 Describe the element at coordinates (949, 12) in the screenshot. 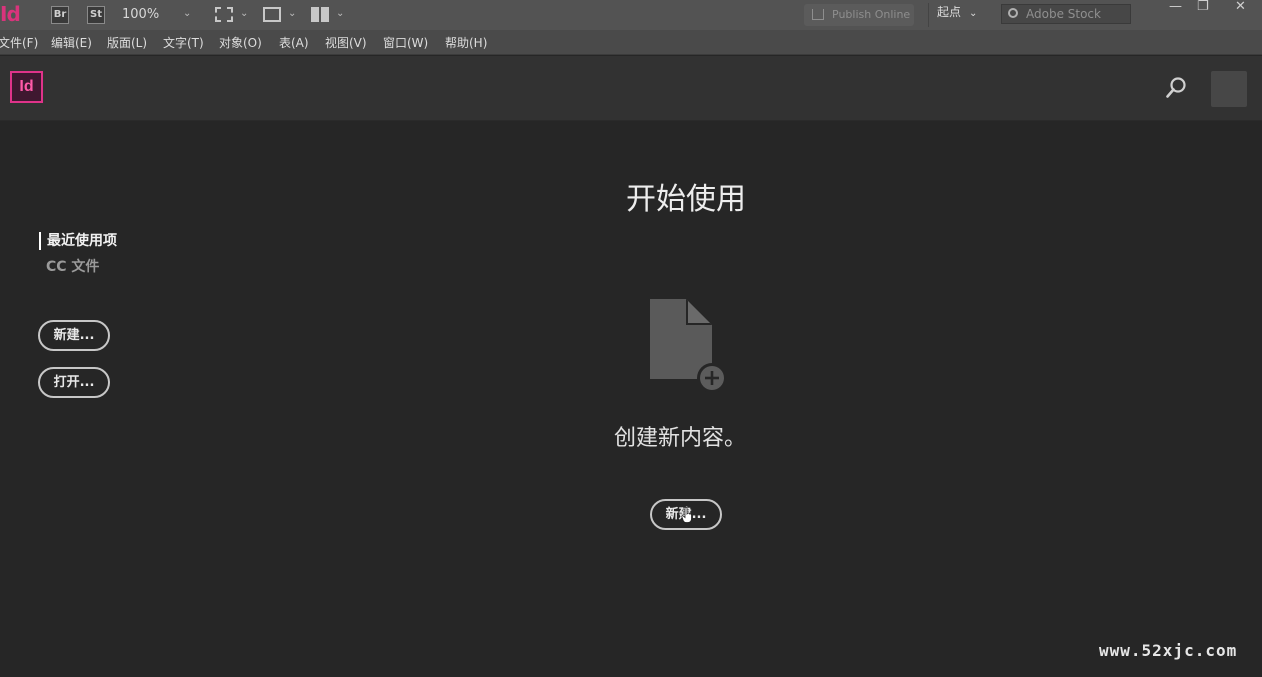

I see `workspace-label: 起点` at that location.